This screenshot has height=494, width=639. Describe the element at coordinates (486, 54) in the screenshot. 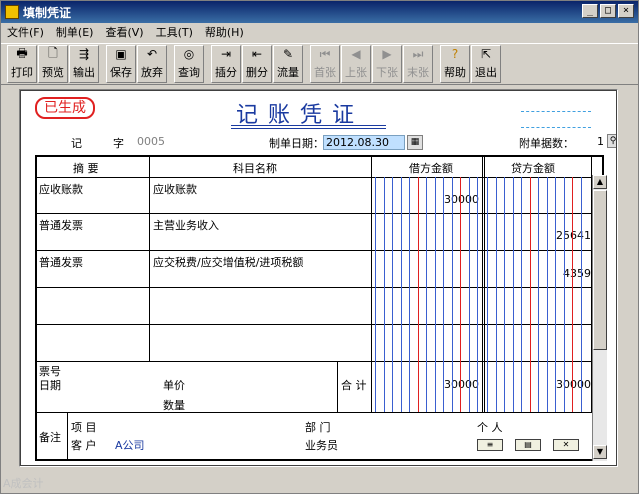

I see `exit-icon: ⇱` at that location.